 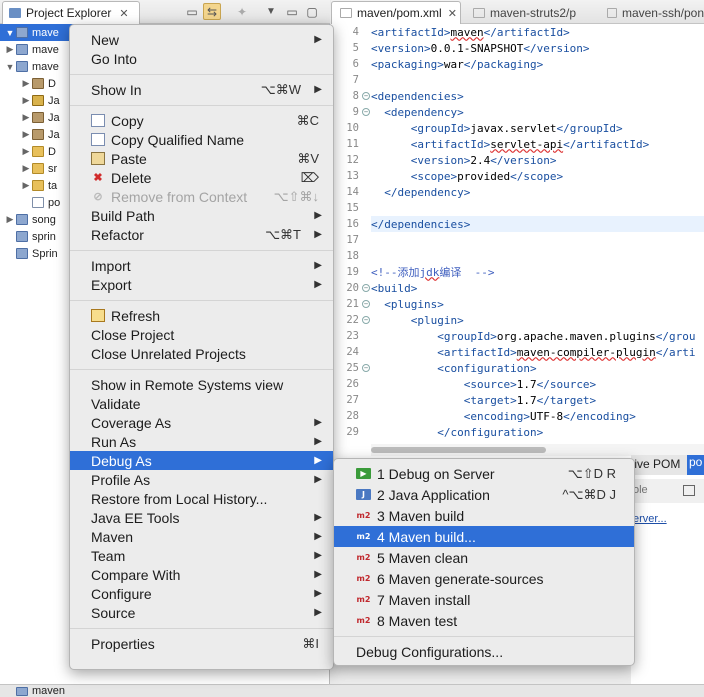 I want to click on submenu-item-7-maven-install: m2 7 Maven install, so click(x=484, y=599).